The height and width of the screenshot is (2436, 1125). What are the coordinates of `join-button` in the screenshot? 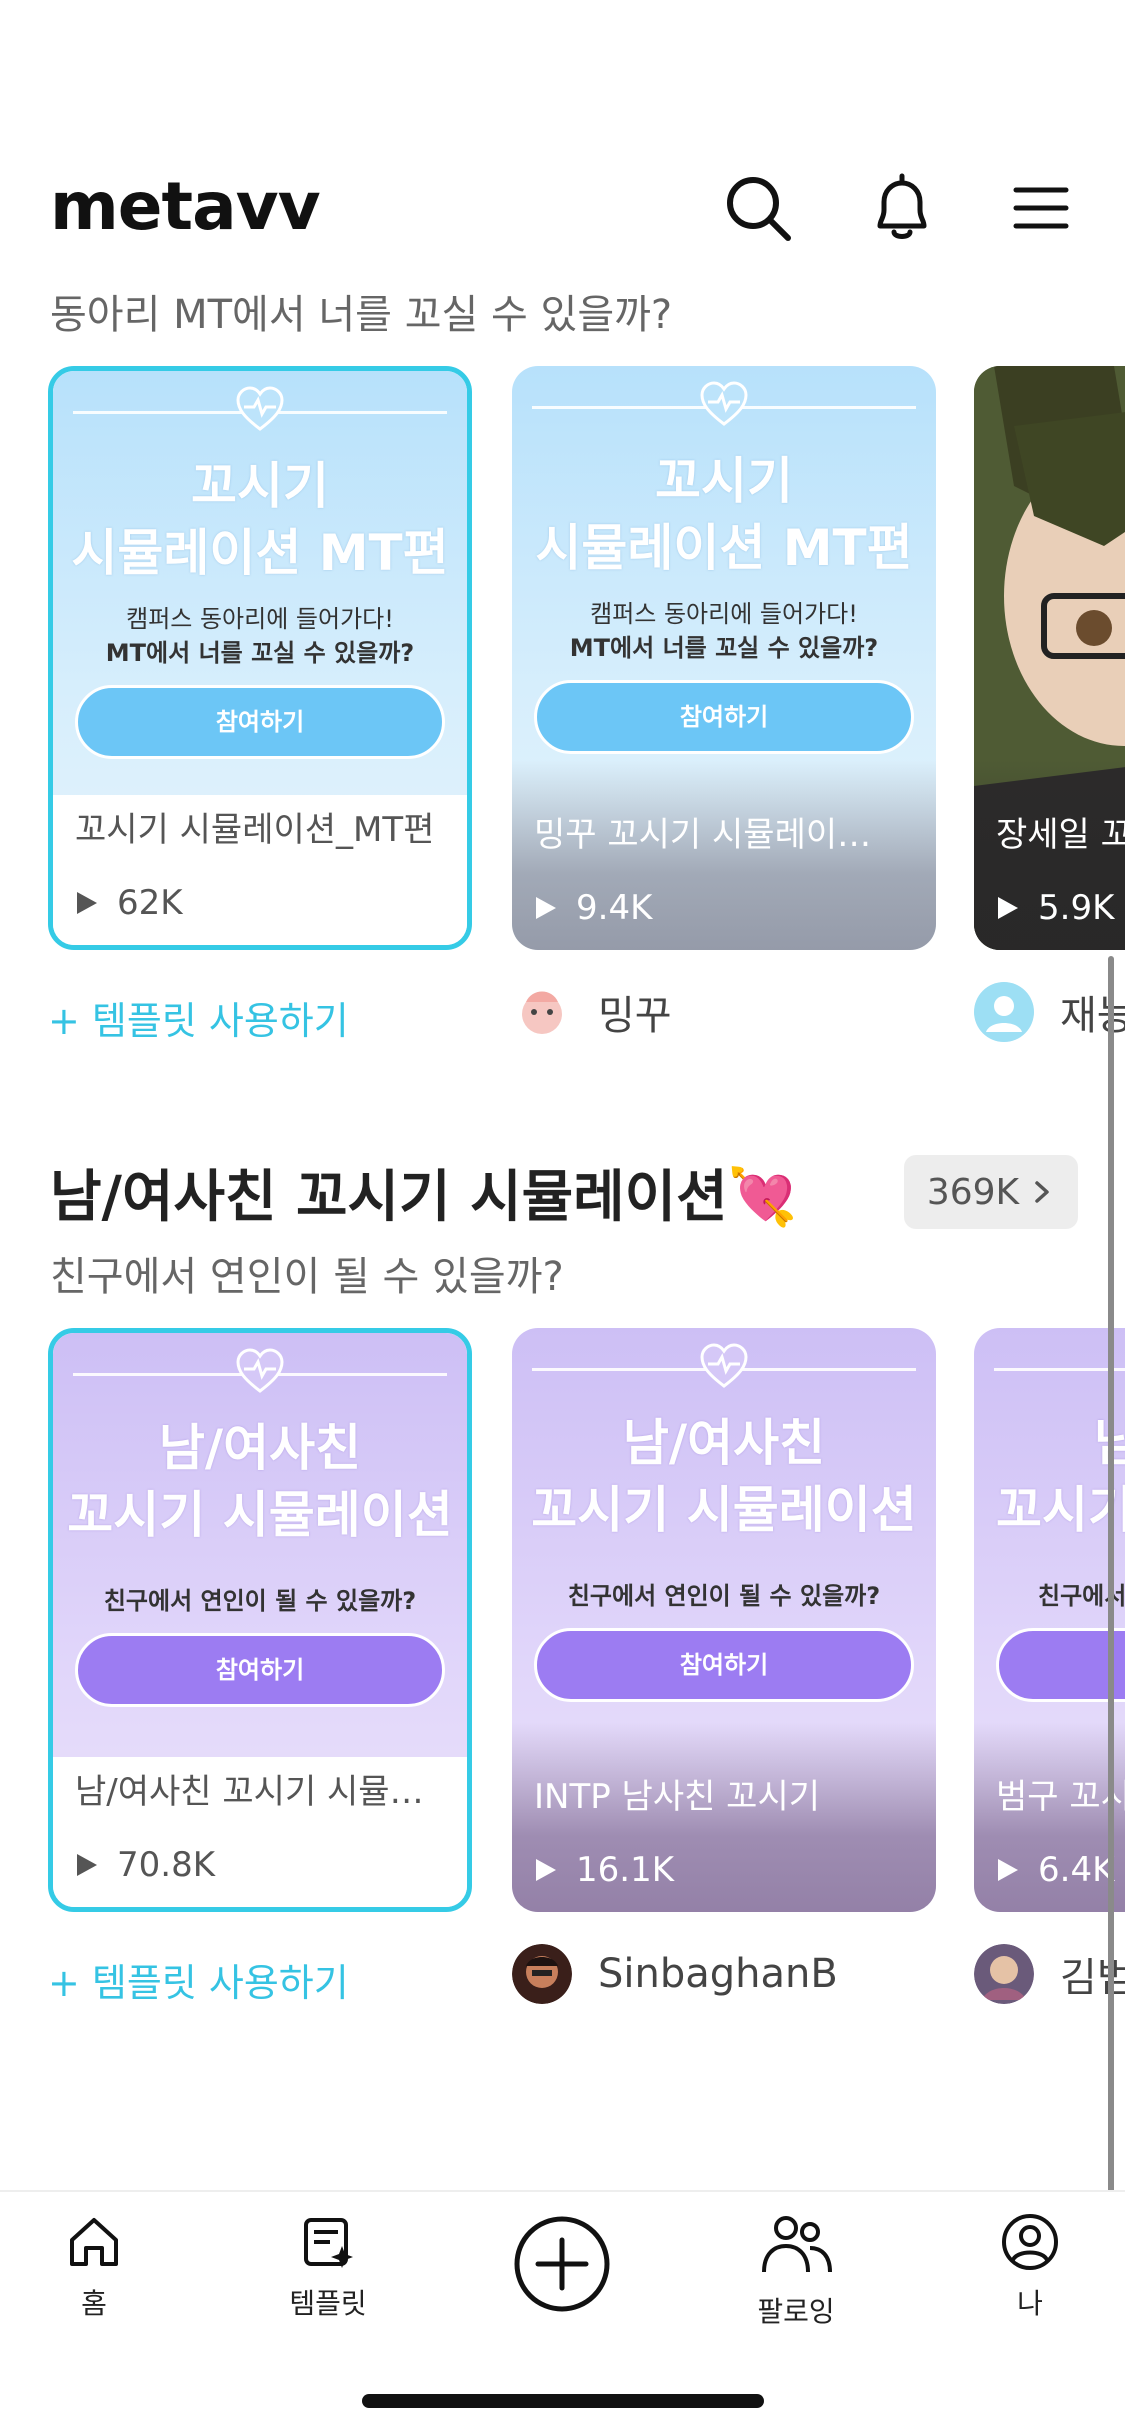 It's located at (1060, 1665).